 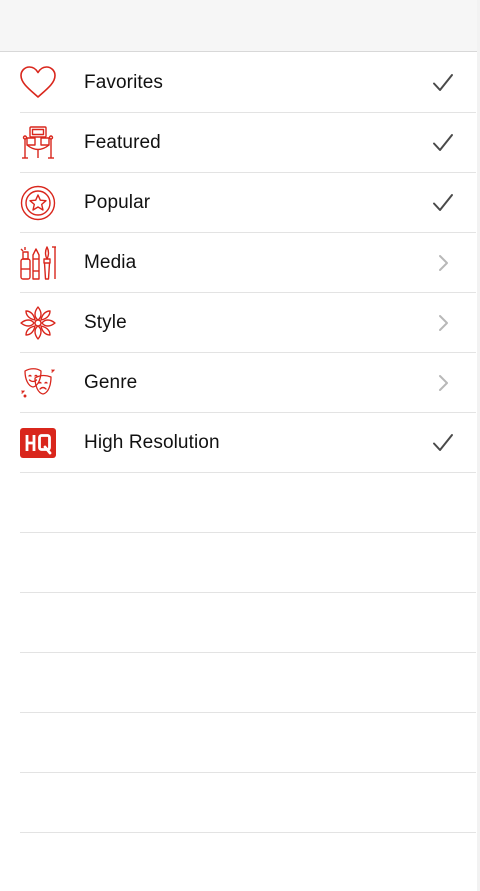 What do you see at coordinates (38, 203) in the screenshot?
I see `star-badge-icon` at bounding box center [38, 203].